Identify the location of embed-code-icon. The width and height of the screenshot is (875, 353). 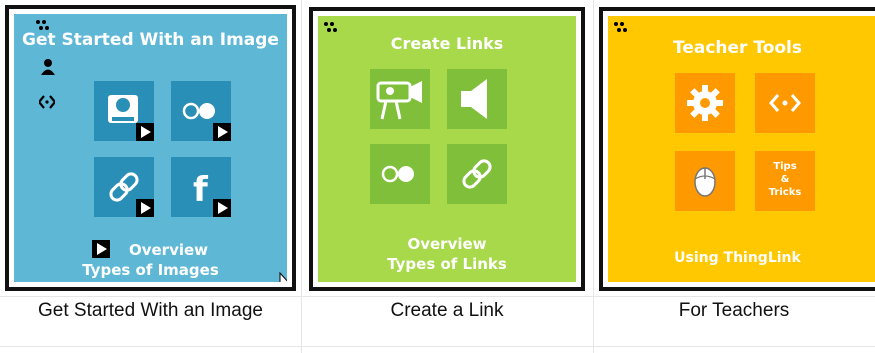
(785, 103).